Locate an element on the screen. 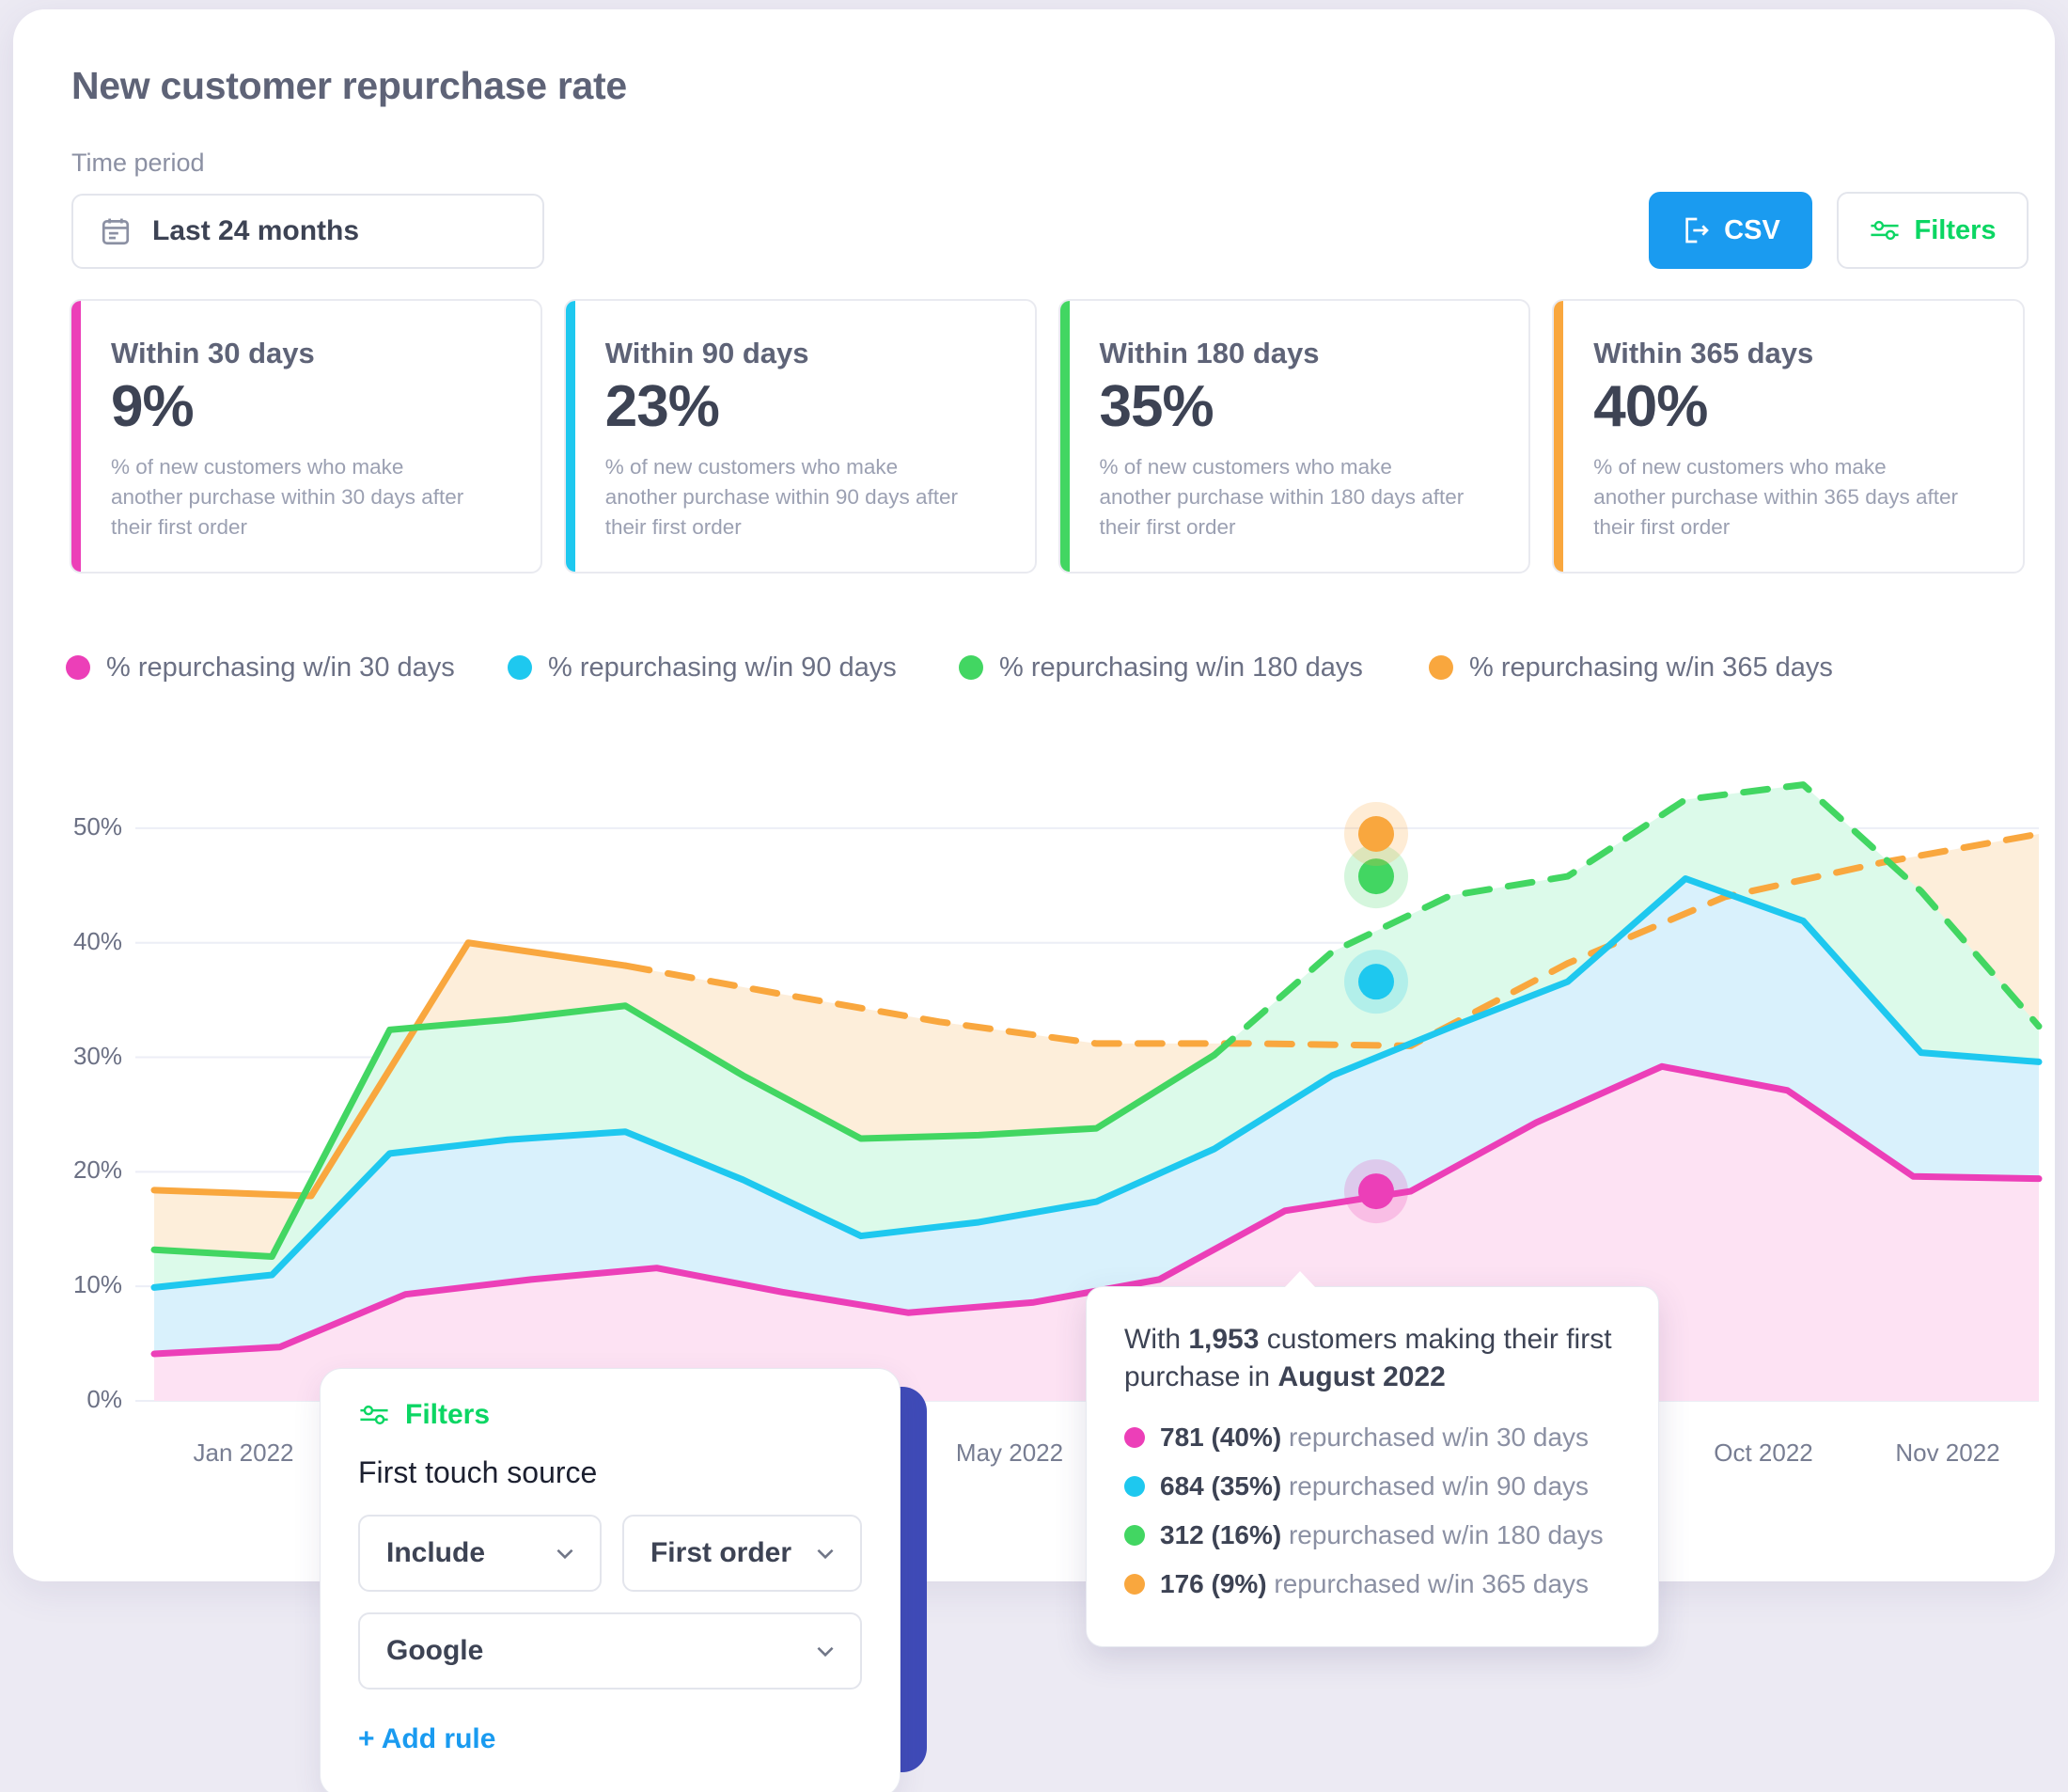 This screenshot has height=1792, width=2068. legend-item: % repurchasing w/in 90 days is located at coordinates (702, 668).